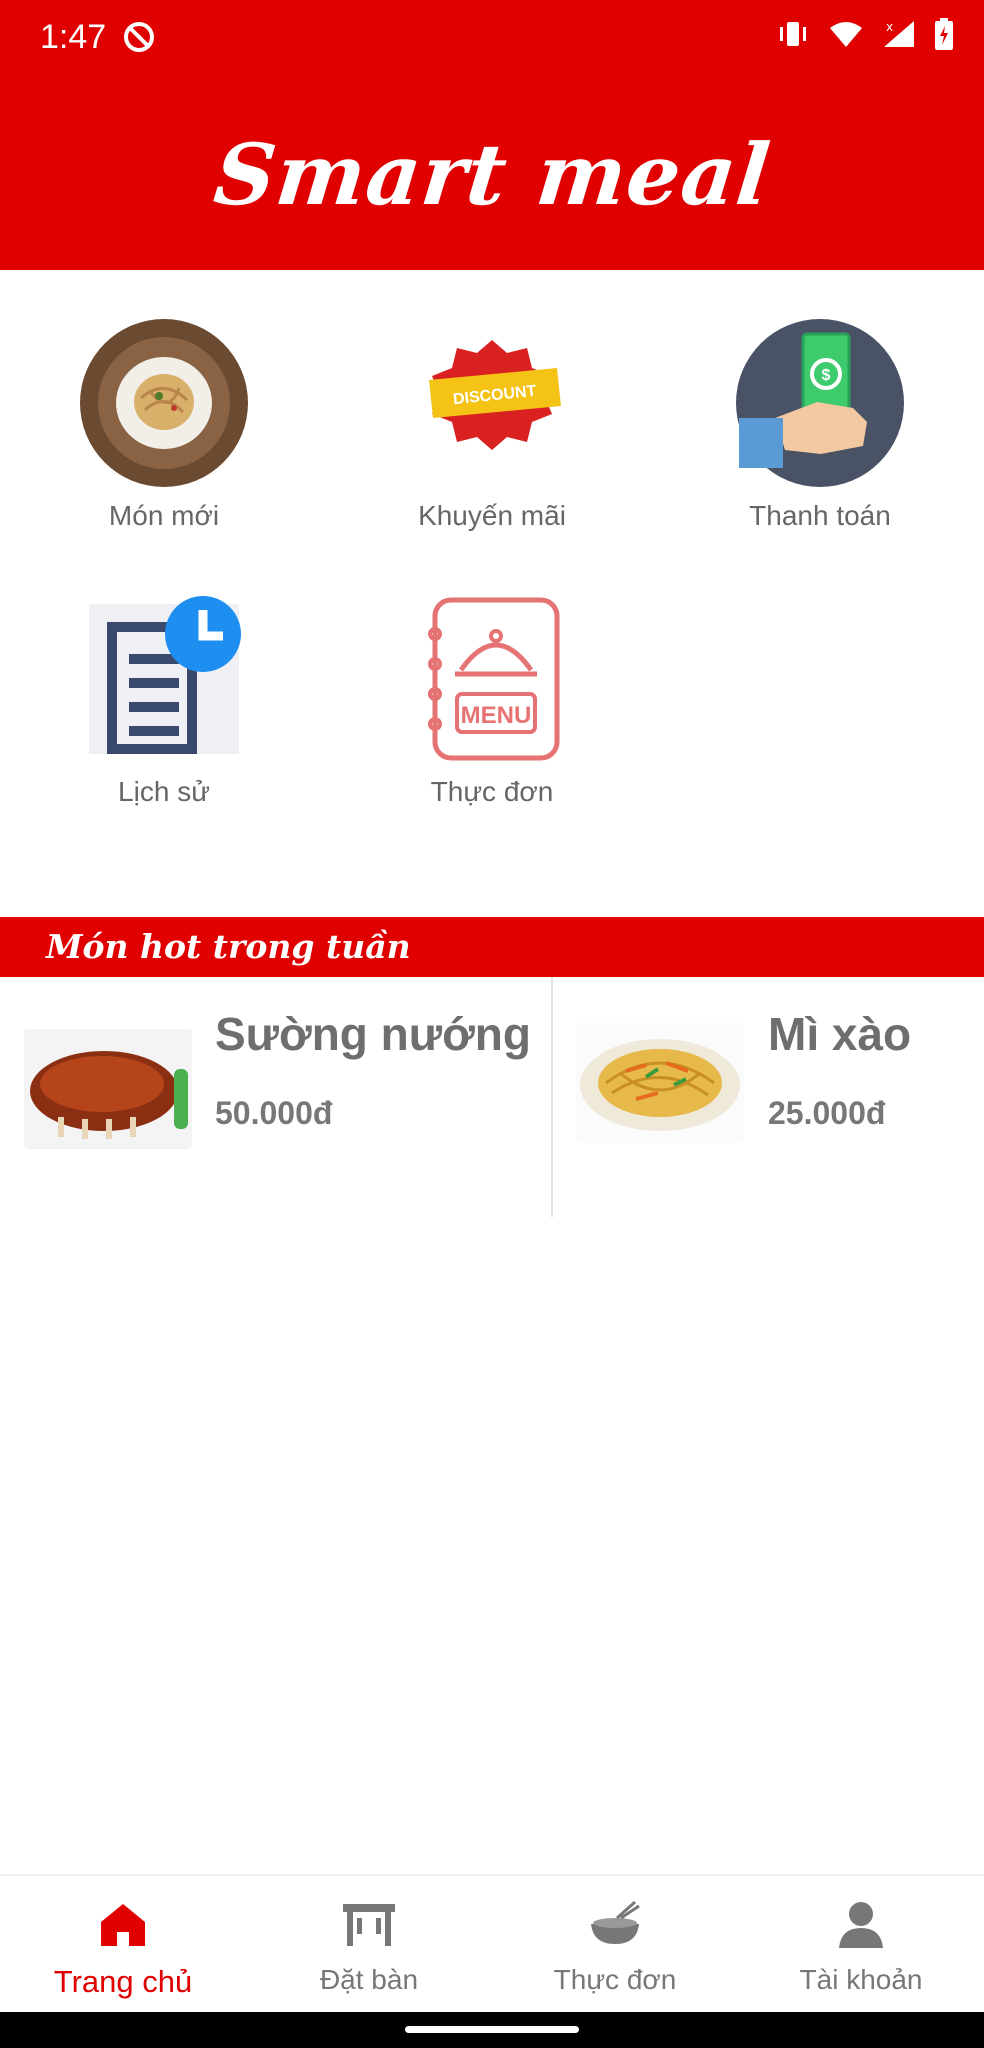 Image resolution: width=984 pixels, height=2048 pixels. I want to click on hot-item-card: Sường nướng 50.000đ, so click(275, 1097).